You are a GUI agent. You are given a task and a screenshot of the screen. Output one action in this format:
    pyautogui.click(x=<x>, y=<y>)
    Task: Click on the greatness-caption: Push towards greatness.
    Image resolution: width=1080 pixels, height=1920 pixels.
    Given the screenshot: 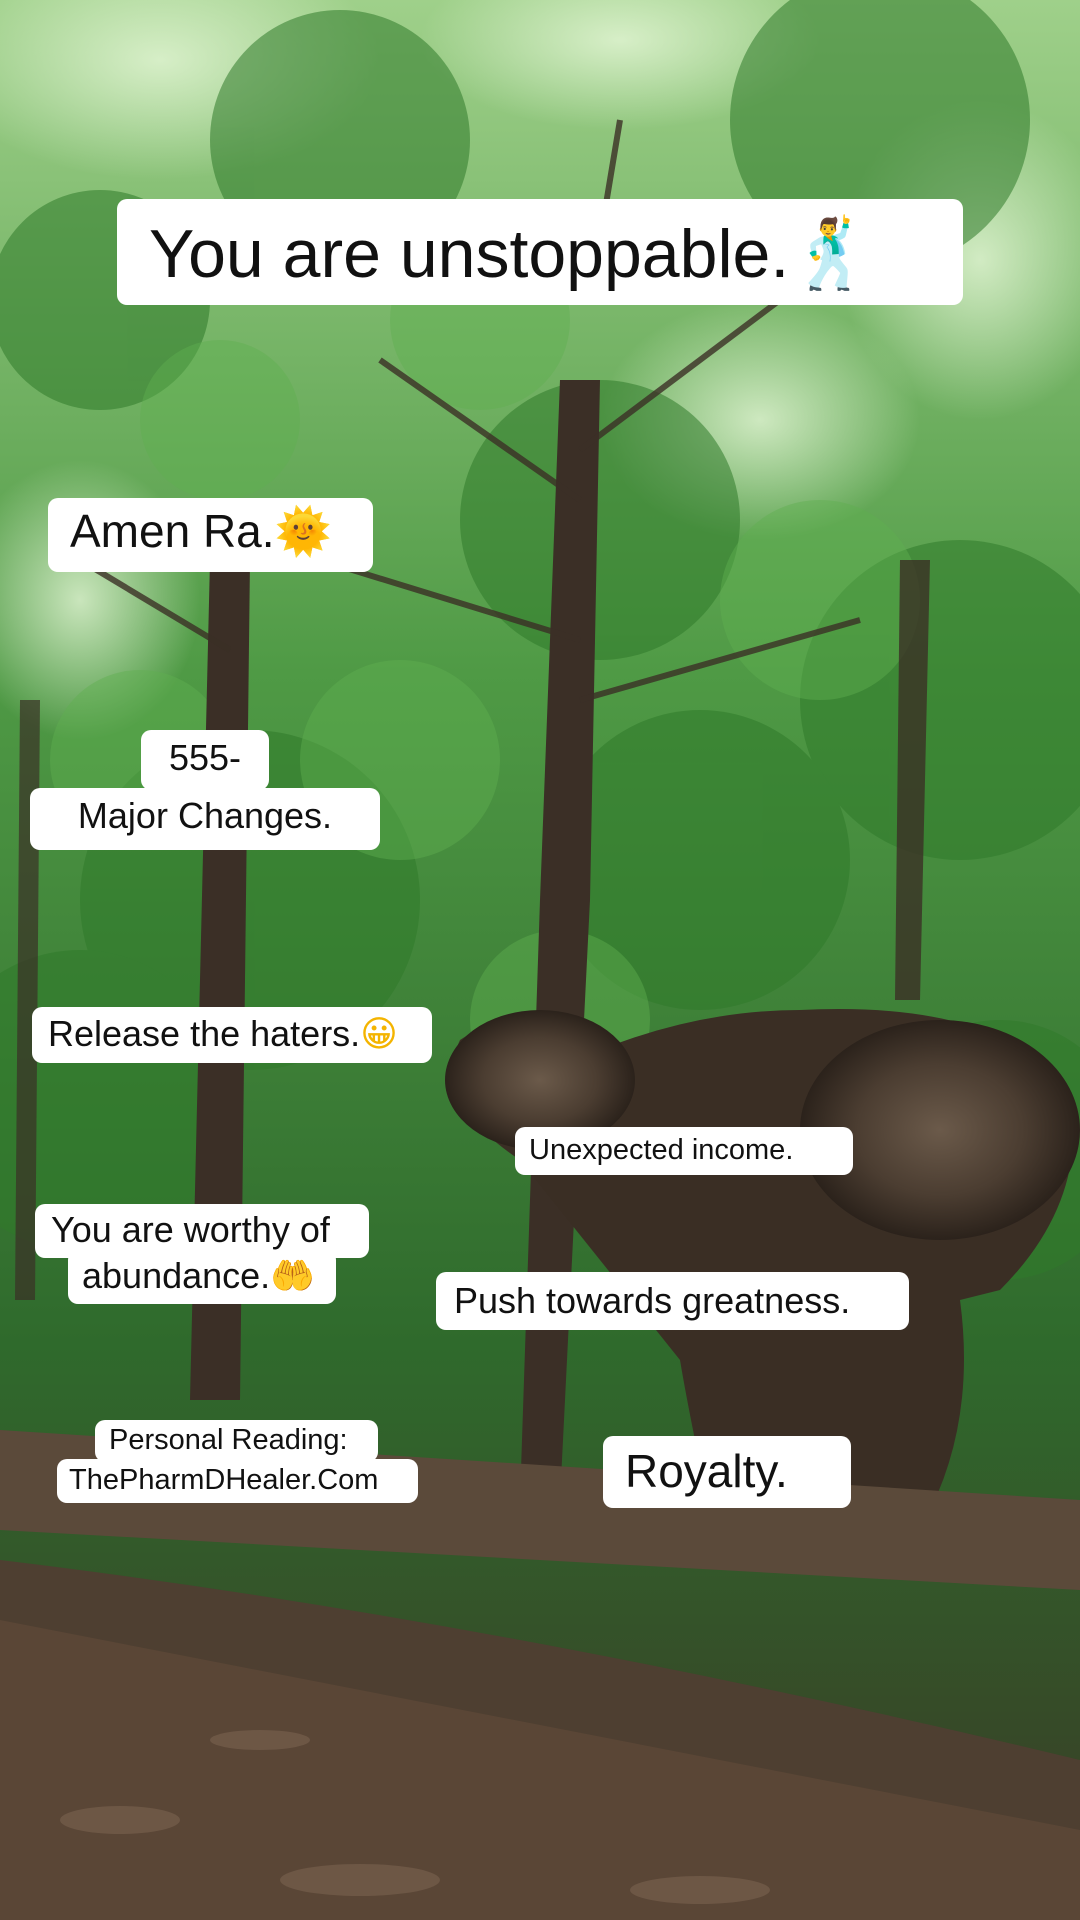 What is the action you would take?
    pyautogui.click(x=672, y=1301)
    